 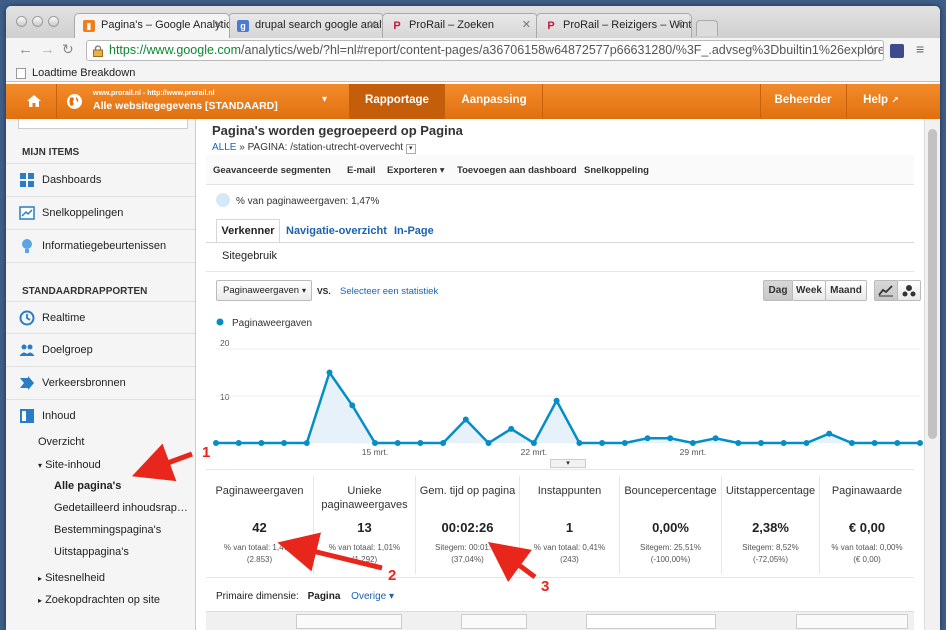 I want to click on tab-google-analytics: ▮ Pagina's – Google Analytics ✕, so click(x=152, y=25).